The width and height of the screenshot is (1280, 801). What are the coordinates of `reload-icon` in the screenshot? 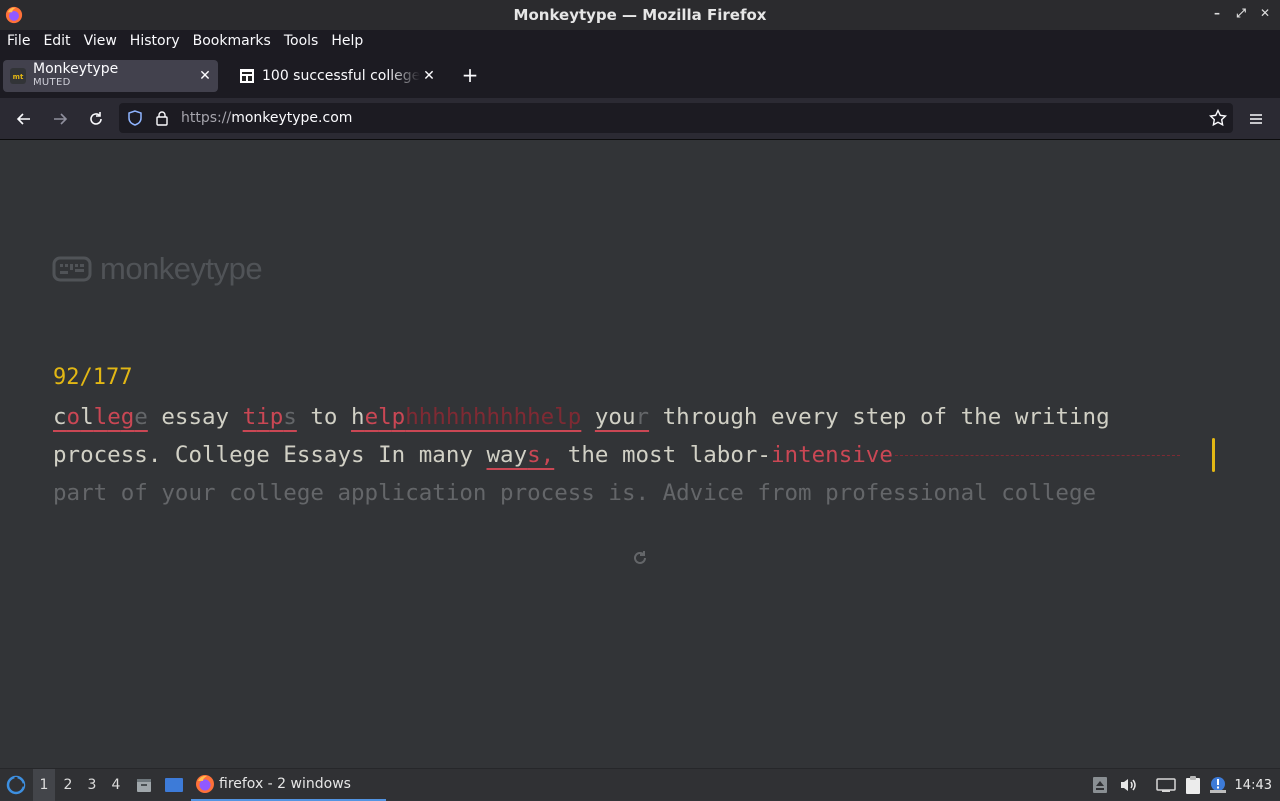 It's located at (96, 118).